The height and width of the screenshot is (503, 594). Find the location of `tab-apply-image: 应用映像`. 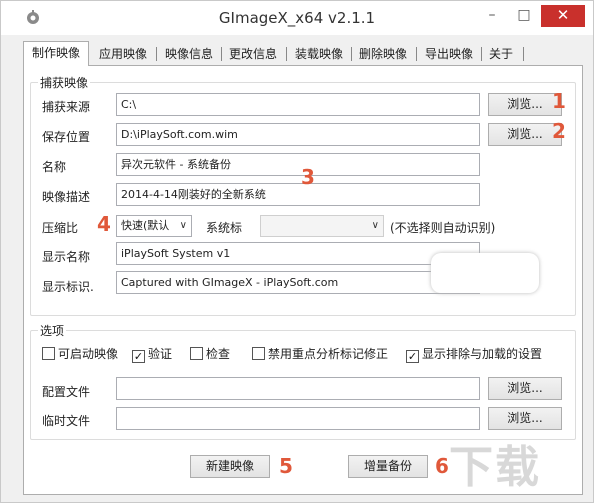

tab-apply-image: 应用映像 is located at coordinates (123, 54).